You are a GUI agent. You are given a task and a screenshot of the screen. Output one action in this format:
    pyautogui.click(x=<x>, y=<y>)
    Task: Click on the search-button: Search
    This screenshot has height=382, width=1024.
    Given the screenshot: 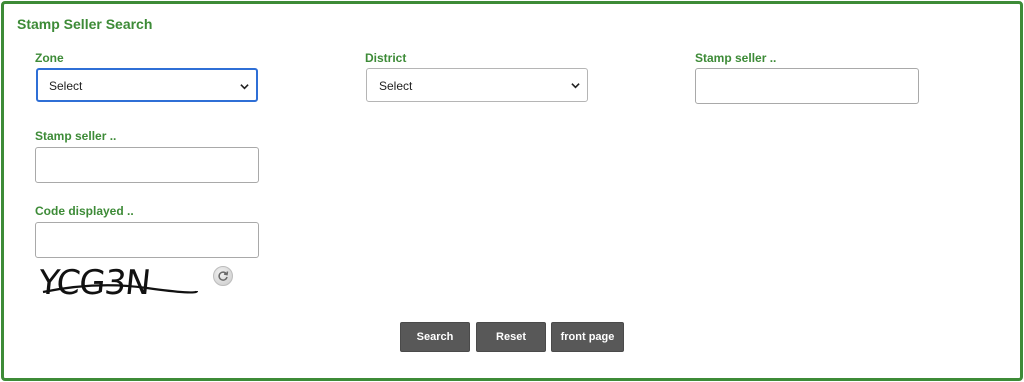 What is the action you would take?
    pyautogui.click(x=435, y=337)
    